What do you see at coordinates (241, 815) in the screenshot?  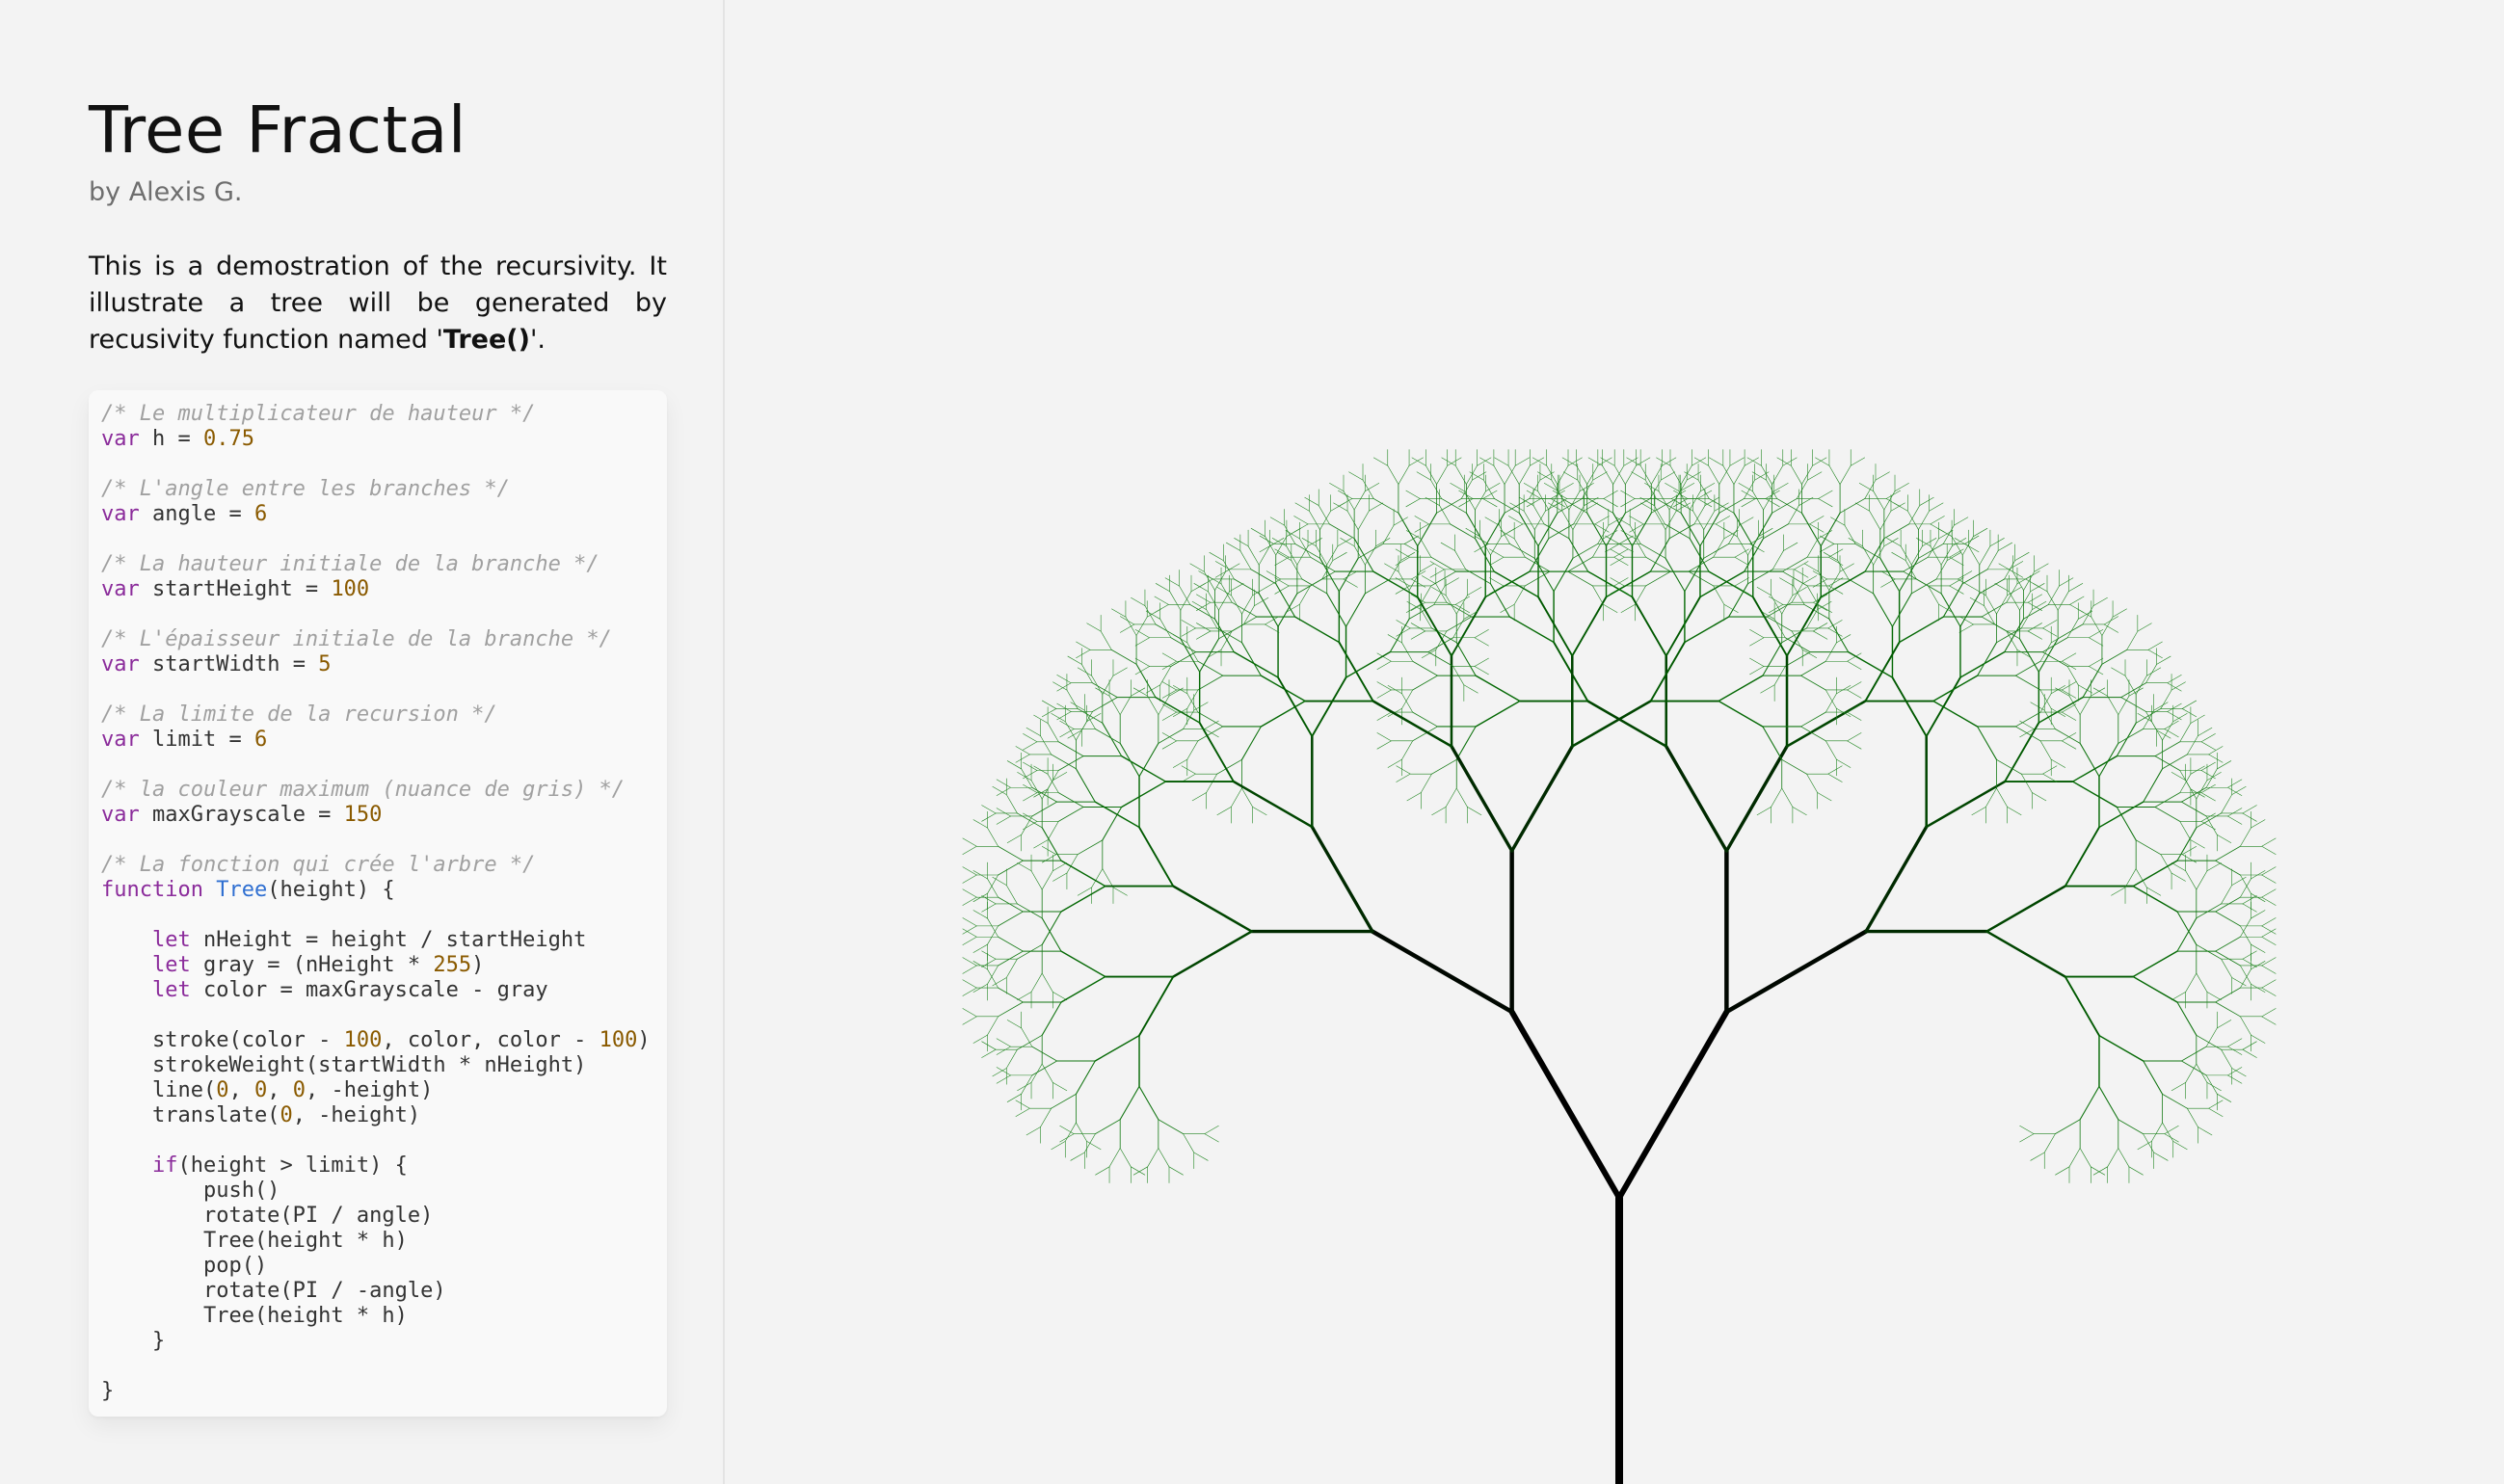 I see `code-token: maxGrayscale =` at bounding box center [241, 815].